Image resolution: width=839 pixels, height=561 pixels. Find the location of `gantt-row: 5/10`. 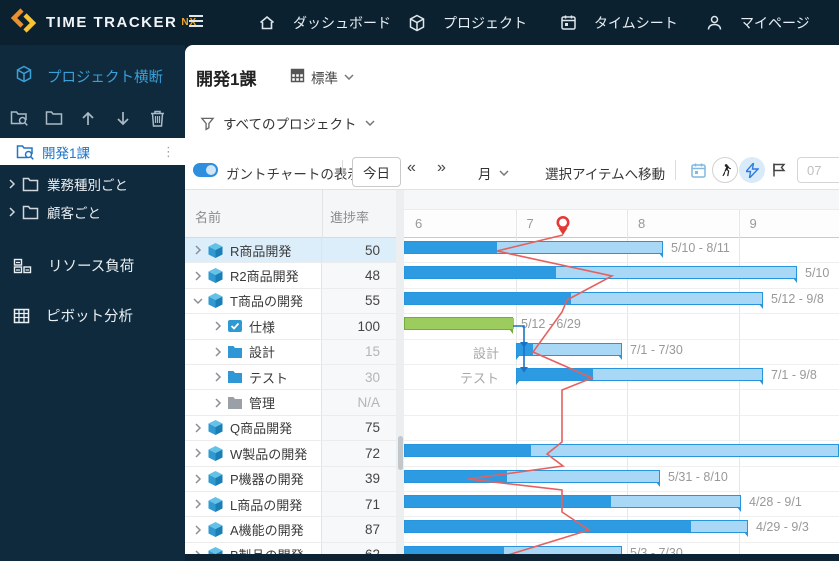

gantt-row: 5/10 is located at coordinates (621, 276).